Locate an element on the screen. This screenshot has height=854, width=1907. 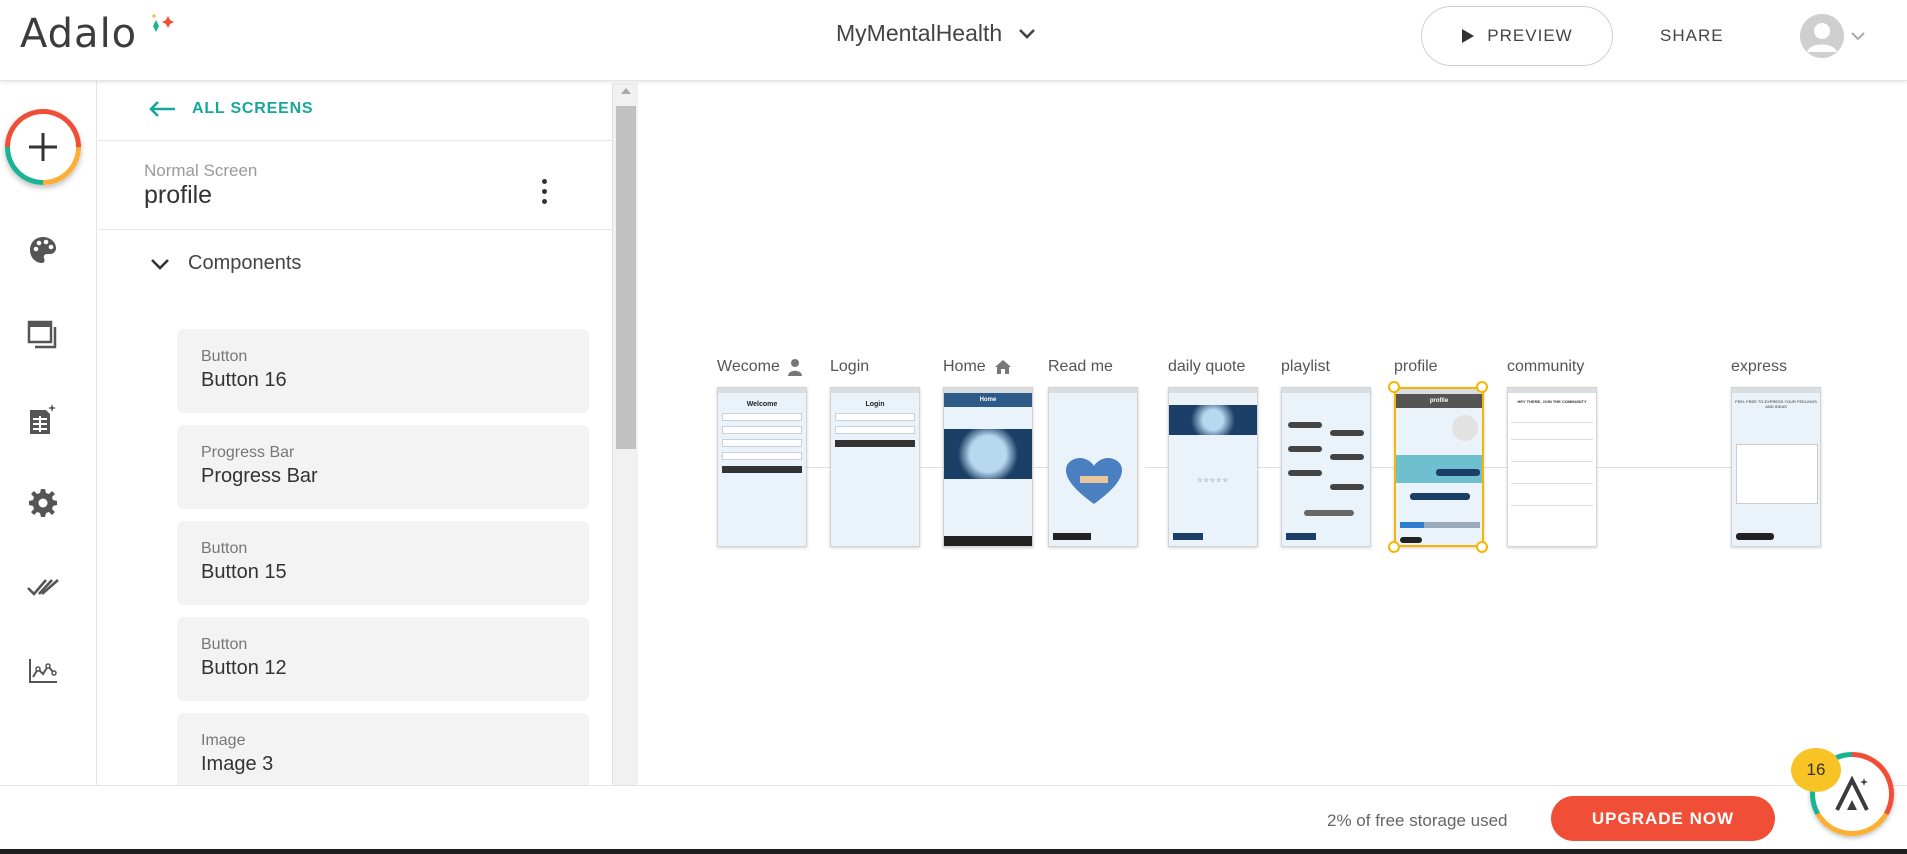
add-component-button is located at coordinates (43, 147).